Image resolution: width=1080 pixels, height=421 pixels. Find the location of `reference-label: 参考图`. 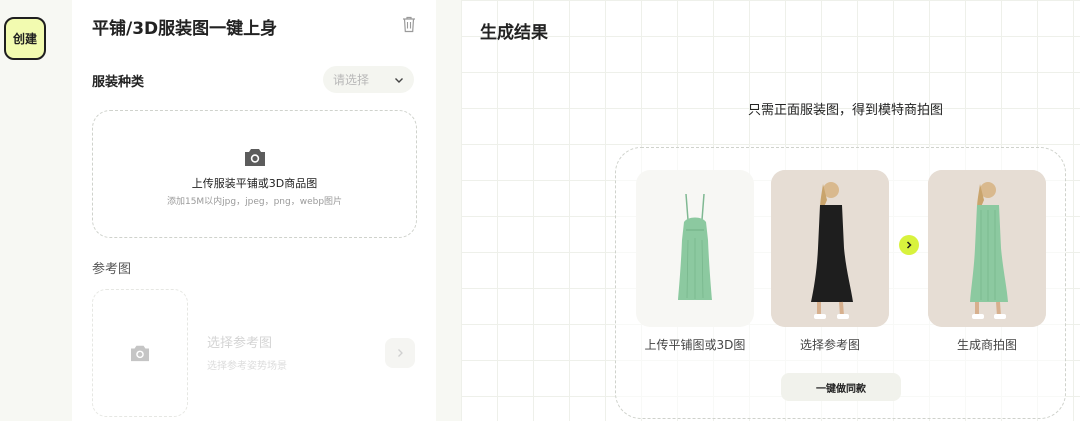

reference-label: 参考图 is located at coordinates (112, 269).